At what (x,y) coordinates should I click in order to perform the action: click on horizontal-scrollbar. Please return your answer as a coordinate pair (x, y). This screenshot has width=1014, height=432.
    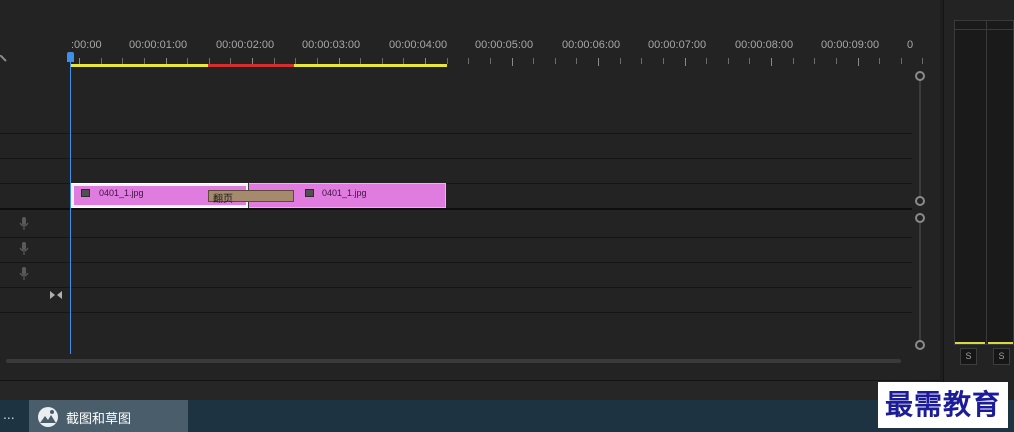
    Looking at the image, I should click on (456, 361).